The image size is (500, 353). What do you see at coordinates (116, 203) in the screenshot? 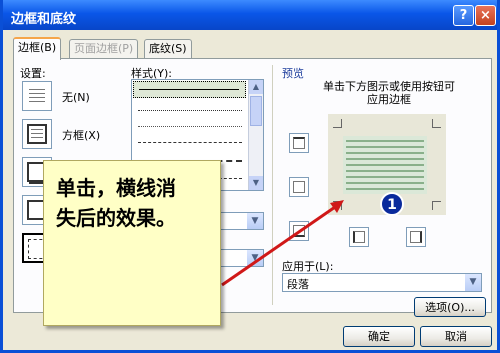
I see `callout-text: 单击，横线消 失后的效果。` at bounding box center [116, 203].